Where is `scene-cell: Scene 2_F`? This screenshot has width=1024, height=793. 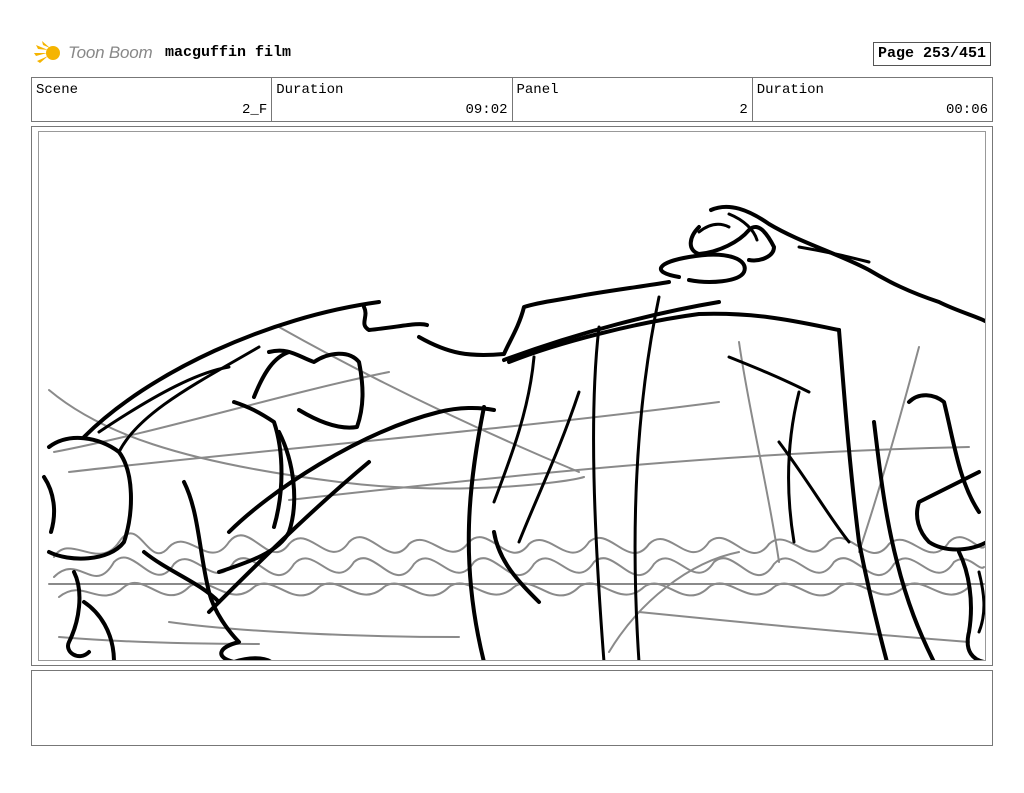 scene-cell: Scene 2_F is located at coordinates (152, 99).